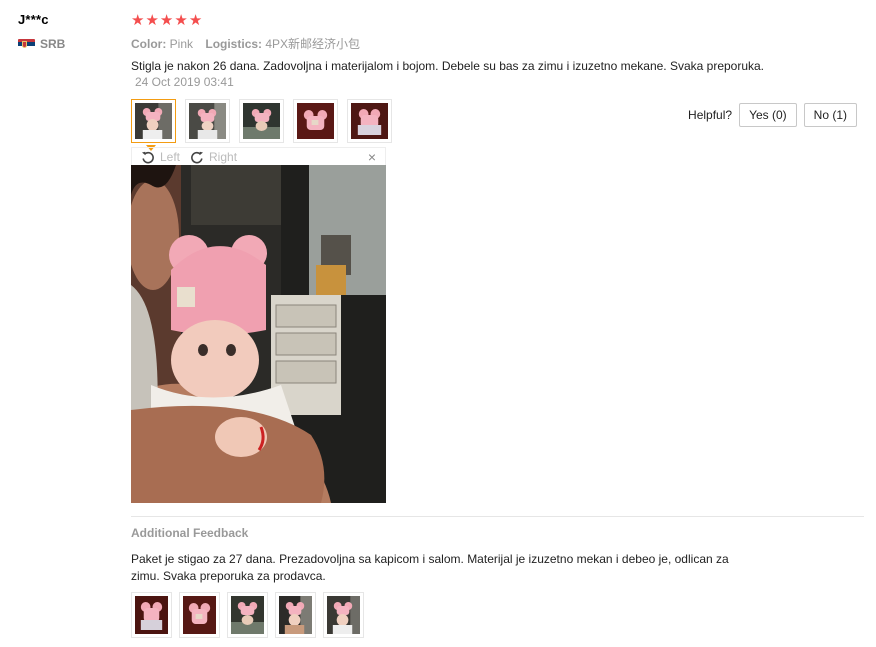 The height and width of the screenshot is (647, 876). I want to click on close-icon: ×, so click(372, 157).